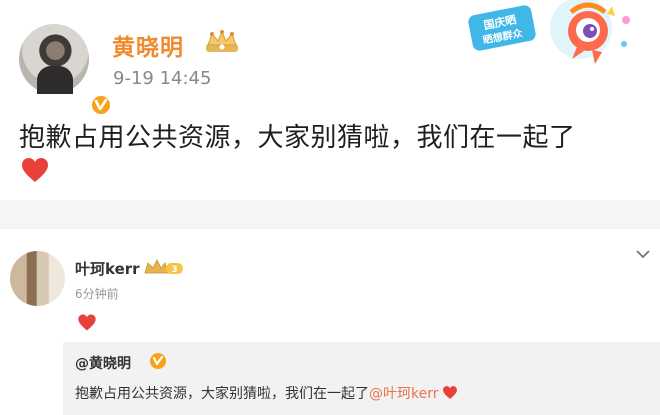 Image resolution: width=660 pixels, height=415 pixels. Describe the element at coordinates (297, 138) in the screenshot. I see `post-body-text: 抱歉占用公共资源，大家别猜啦，我们在一起了` at that location.